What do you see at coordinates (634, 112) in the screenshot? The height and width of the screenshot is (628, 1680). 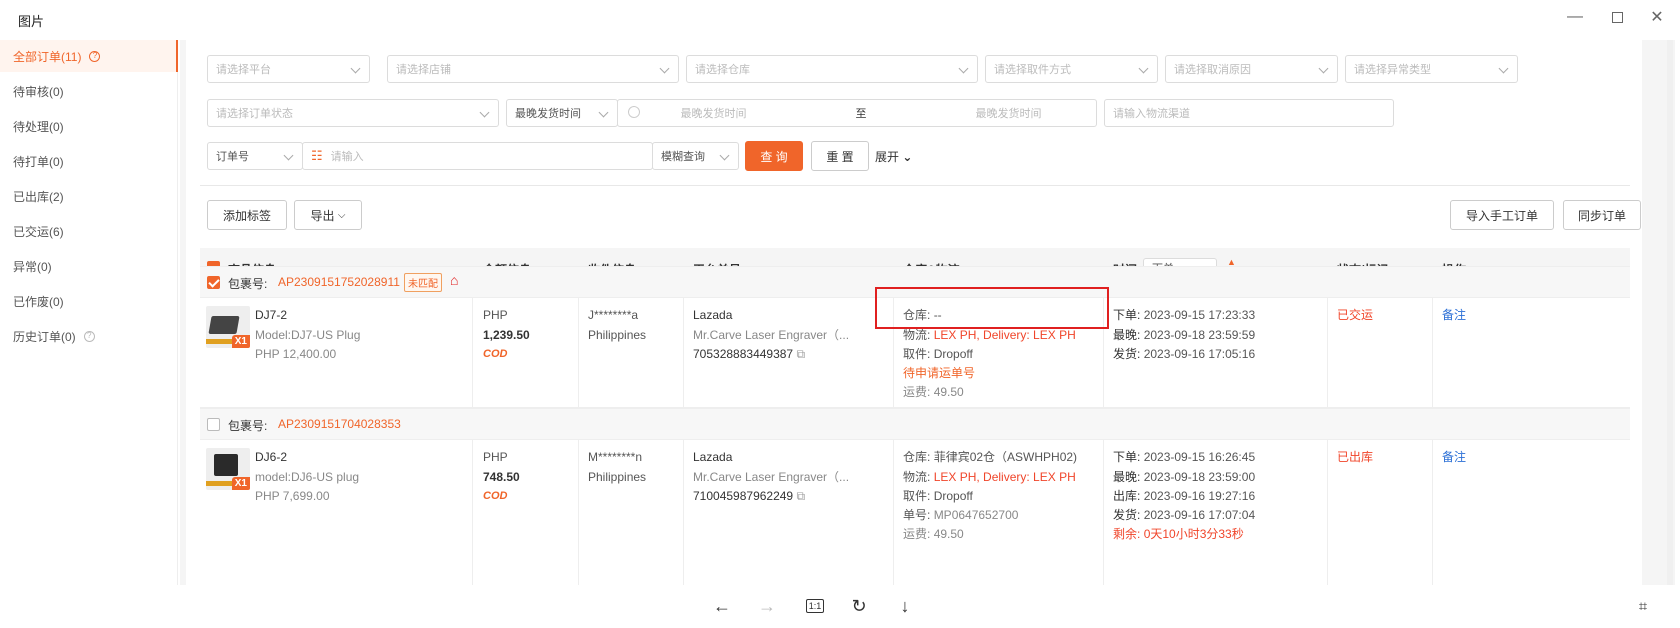 I see `clock-icon` at bounding box center [634, 112].